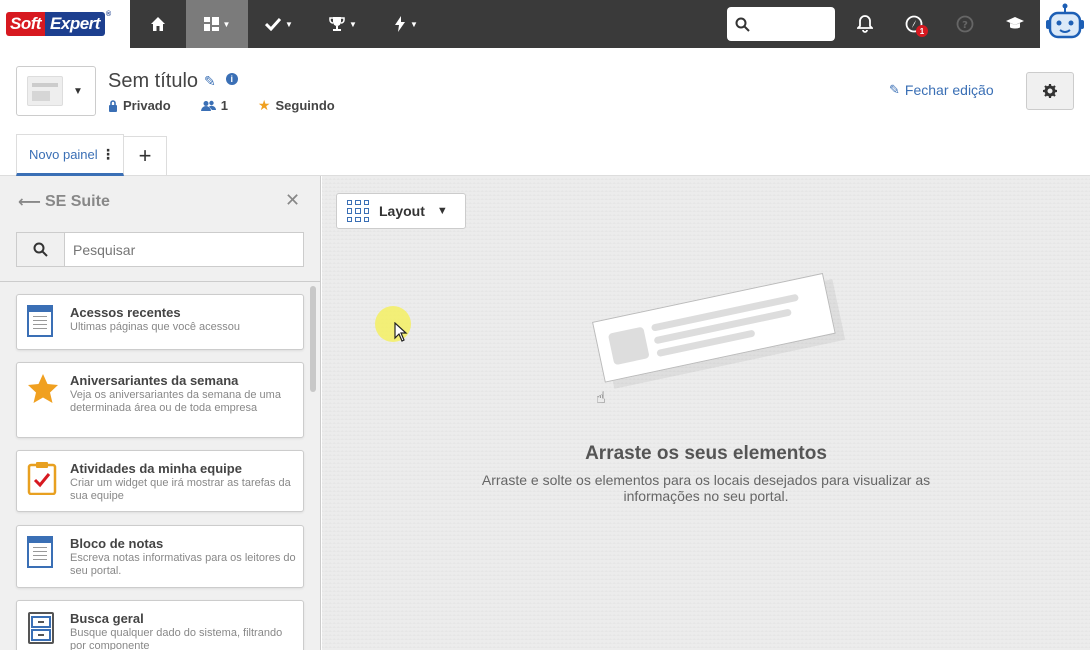  I want to click on clipboard-check-icon, so click(42, 478).